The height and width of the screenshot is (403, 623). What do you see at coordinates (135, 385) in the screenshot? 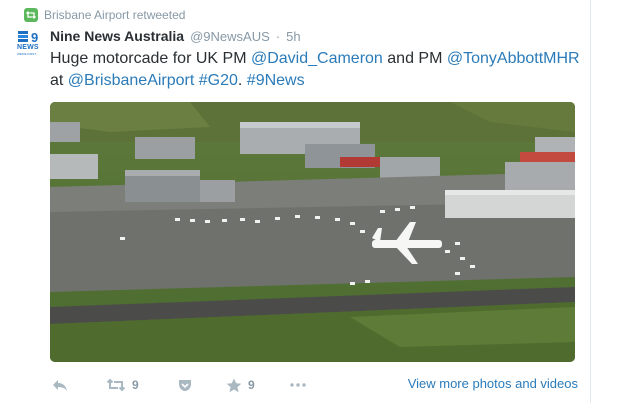
I see `retweet-count: 9` at bounding box center [135, 385].